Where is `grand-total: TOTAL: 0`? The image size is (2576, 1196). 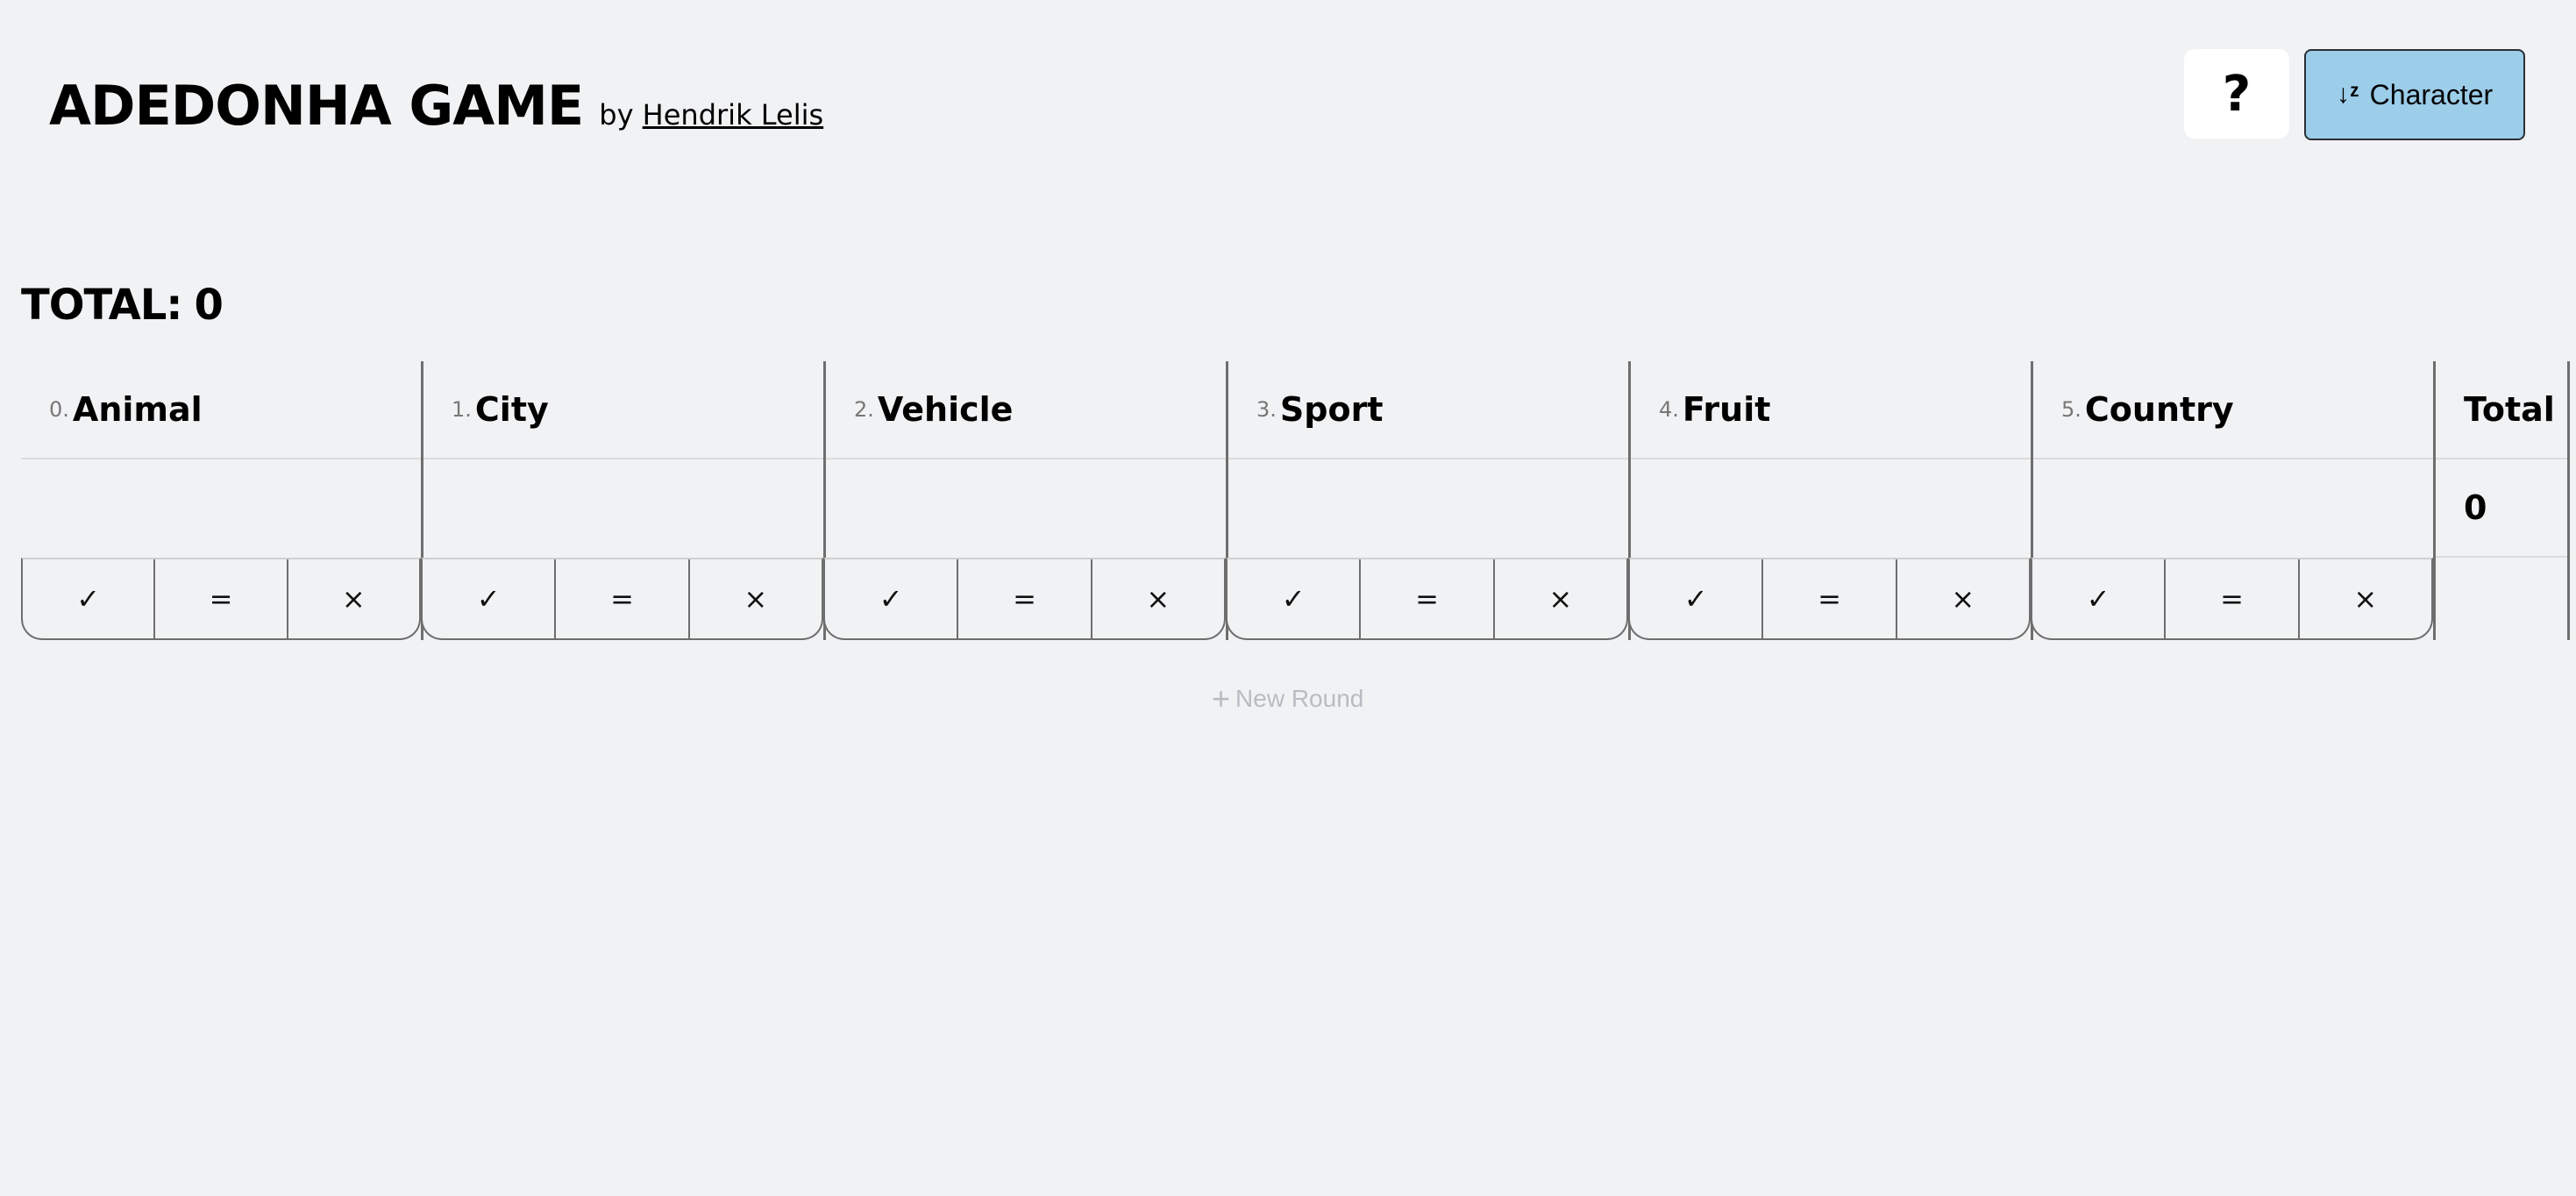 grand-total: TOTAL: 0 is located at coordinates (122, 305).